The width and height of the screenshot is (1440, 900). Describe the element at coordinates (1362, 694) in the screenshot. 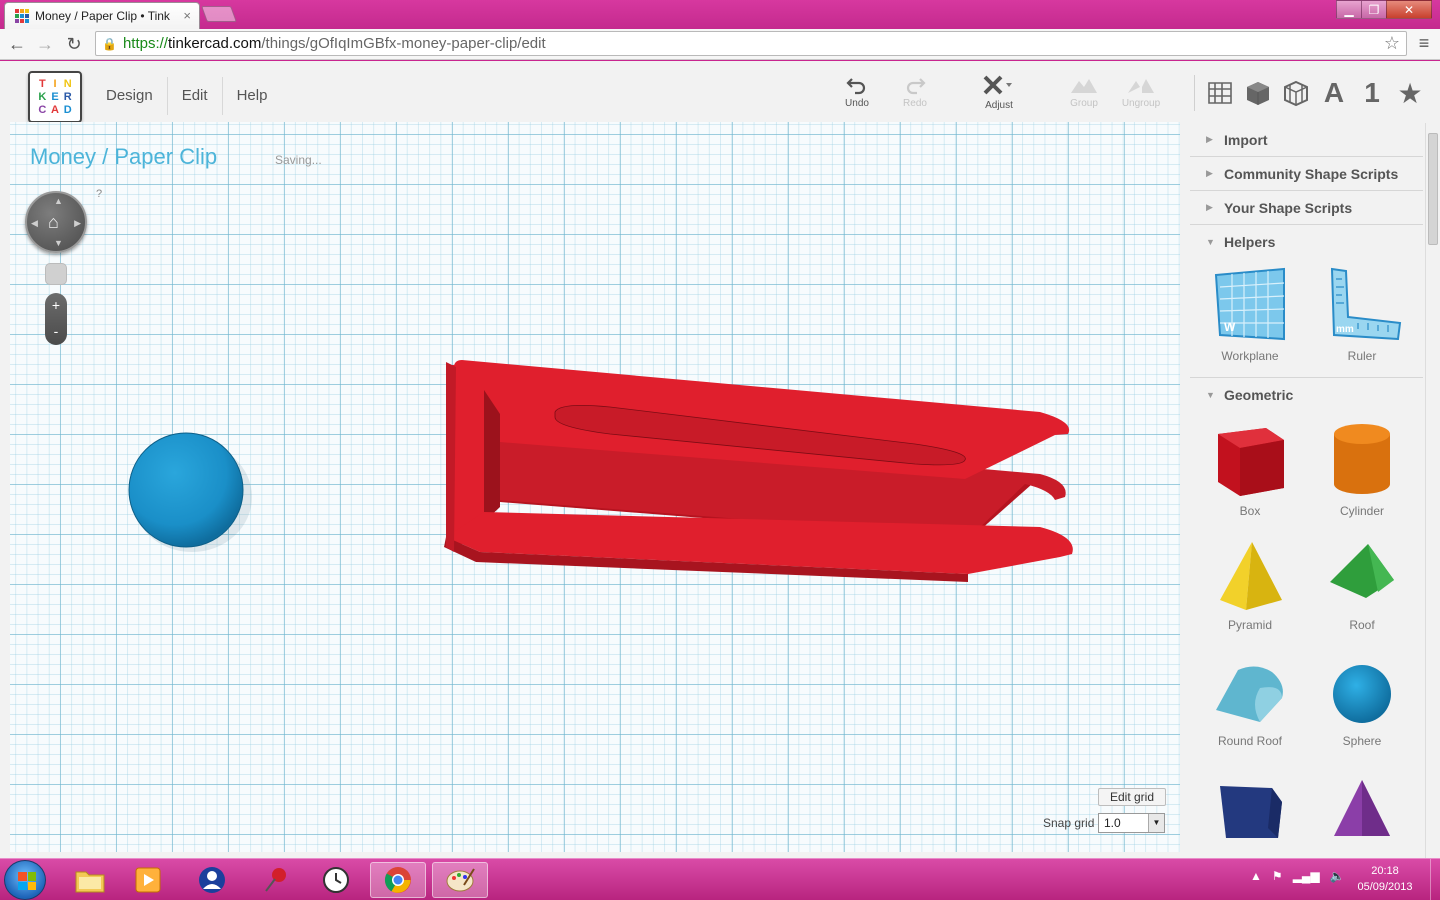

I see `sphere-shape-icon` at that location.